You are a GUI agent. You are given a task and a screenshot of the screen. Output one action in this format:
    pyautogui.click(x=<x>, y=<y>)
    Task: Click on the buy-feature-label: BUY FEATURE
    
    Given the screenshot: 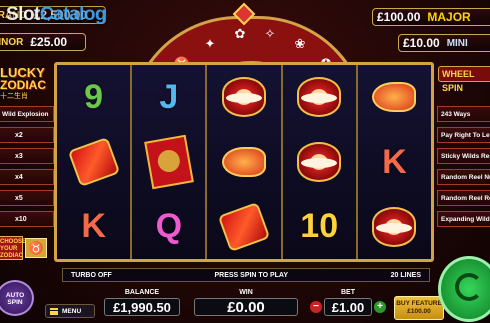 What is the action you would take?
    pyautogui.click(x=419, y=303)
    